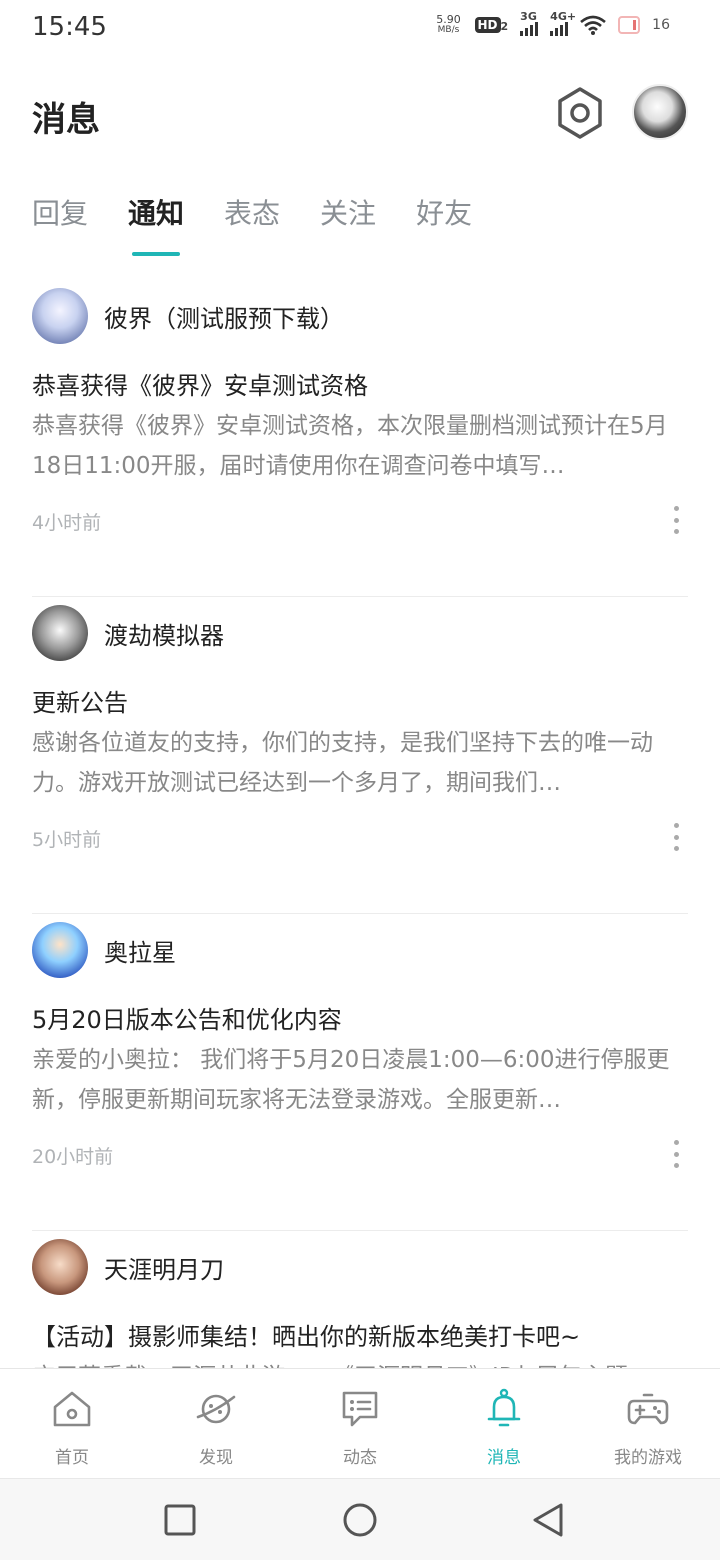  I want to click on nav-discover: 发现, so click(216, 1424).